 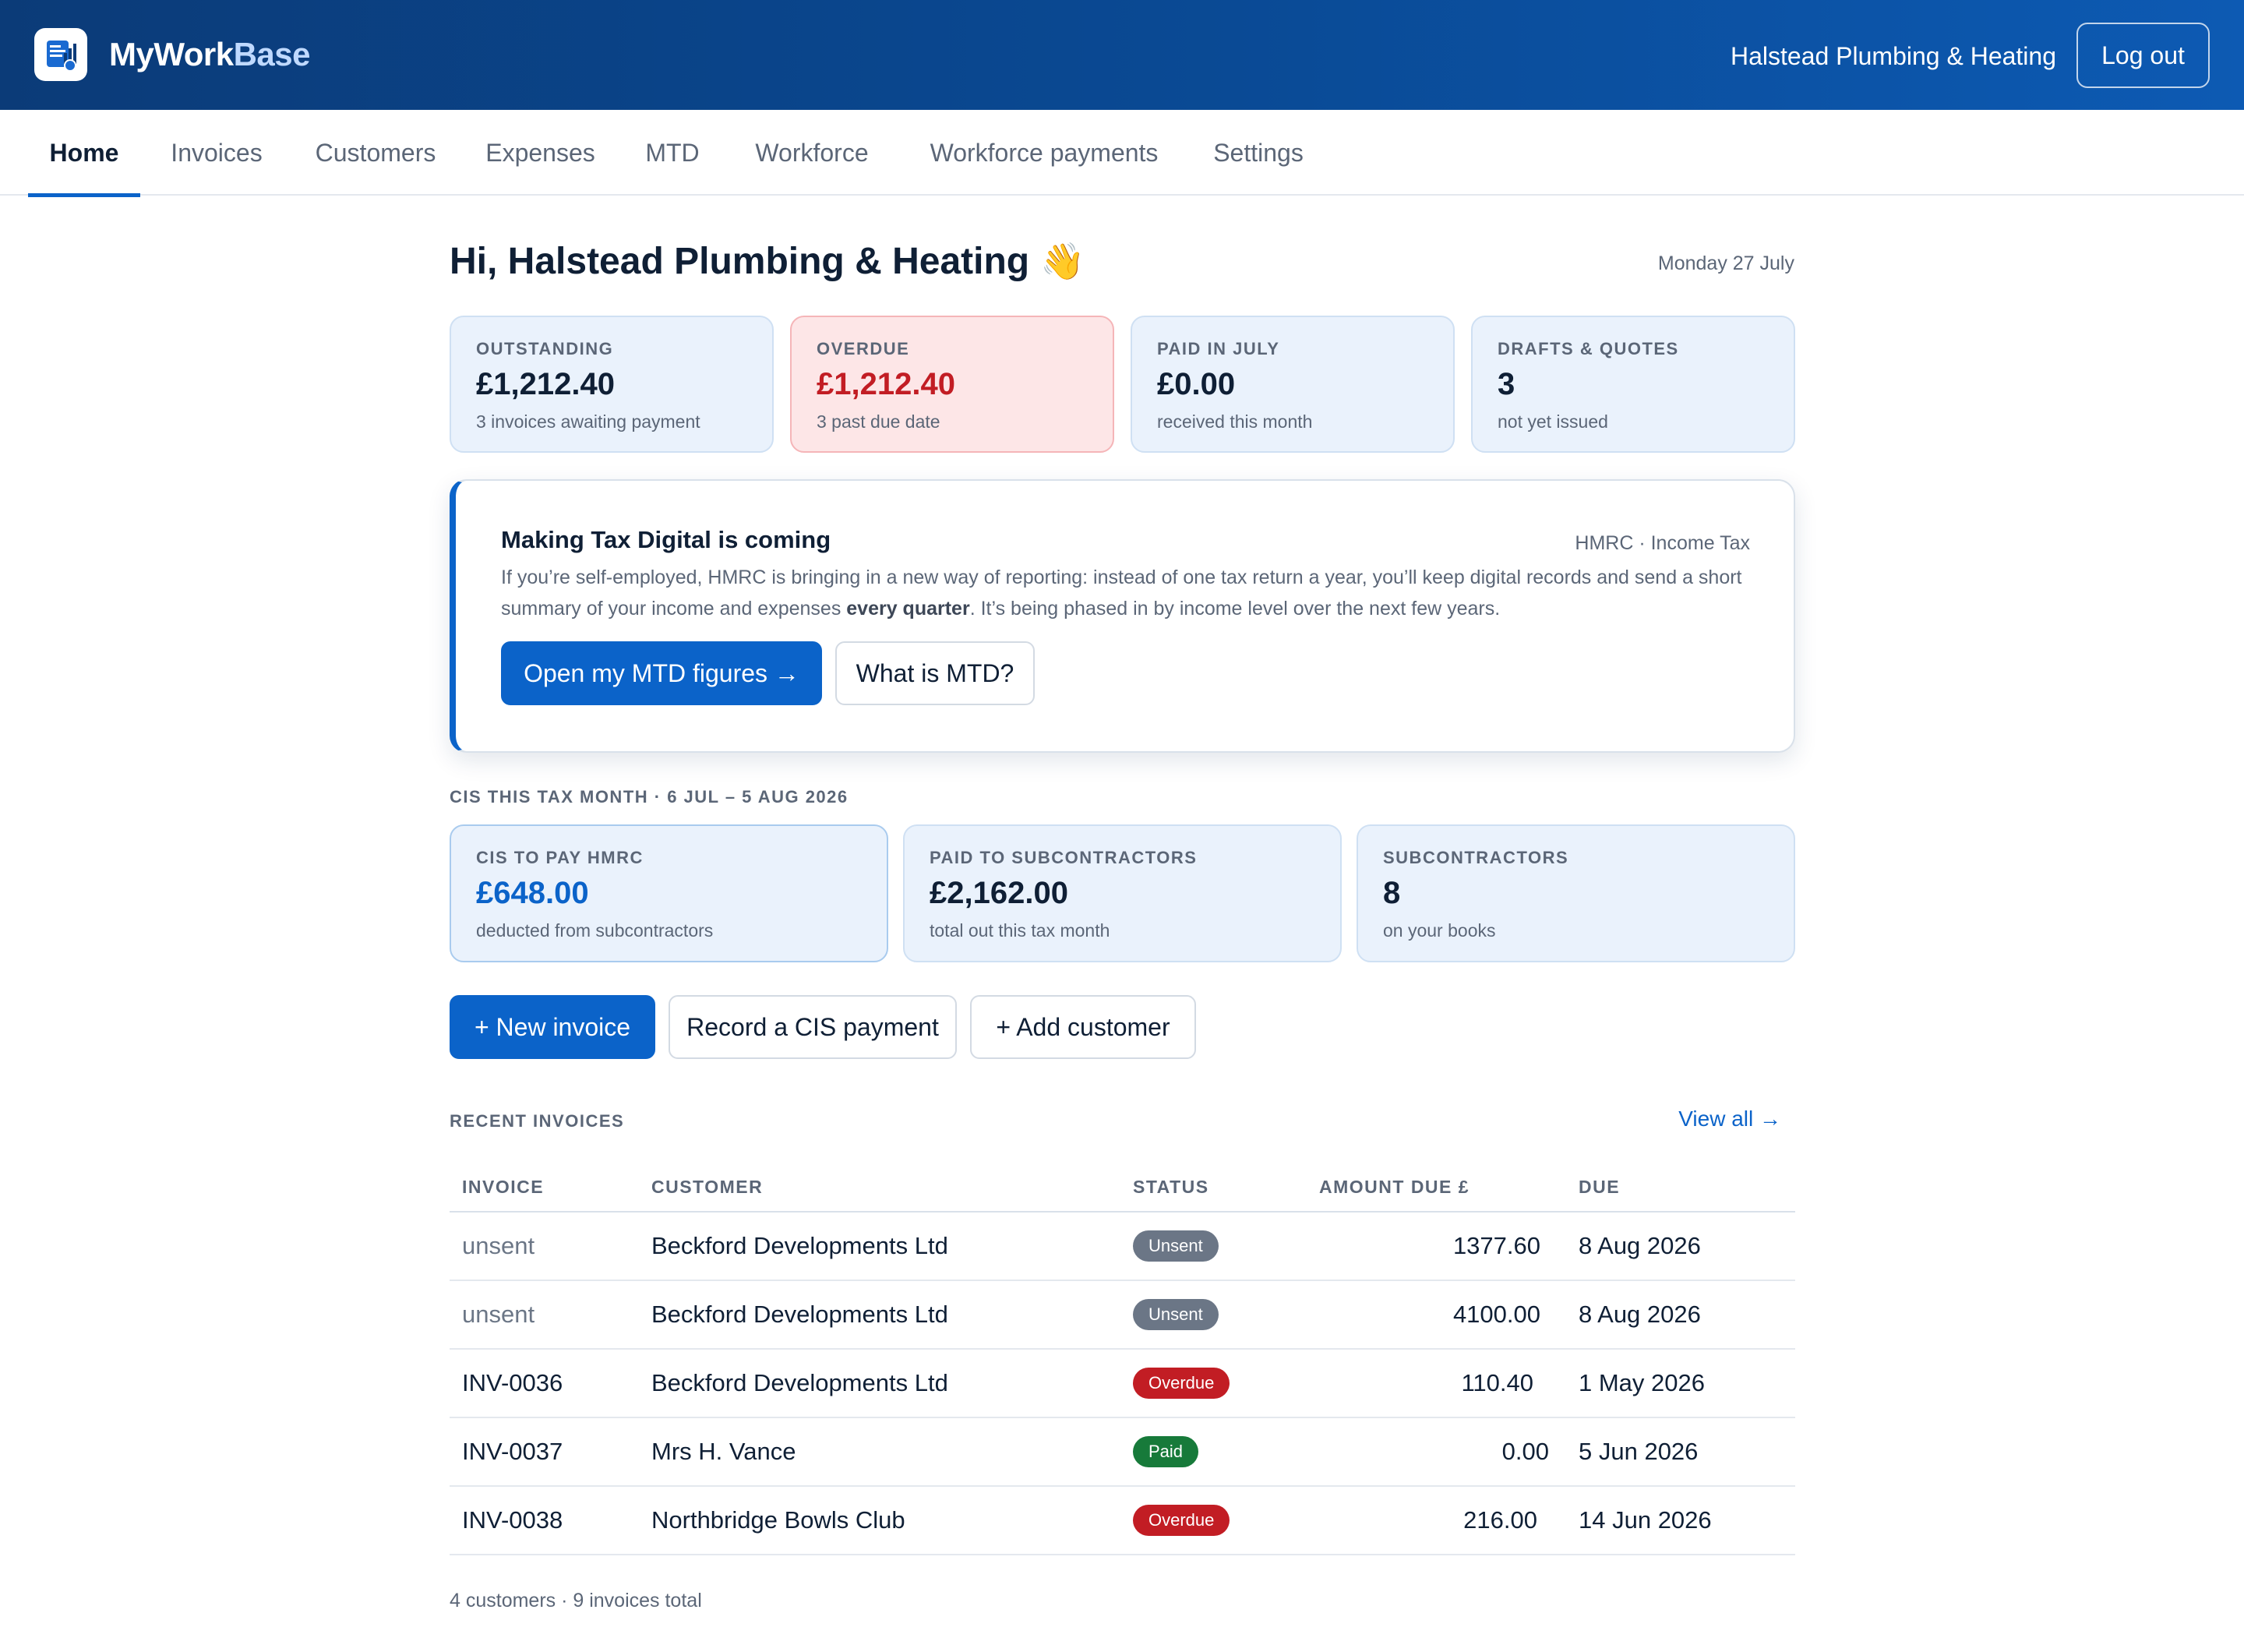 I want to click on stat-value: 3, so click(x=1506, y=384).